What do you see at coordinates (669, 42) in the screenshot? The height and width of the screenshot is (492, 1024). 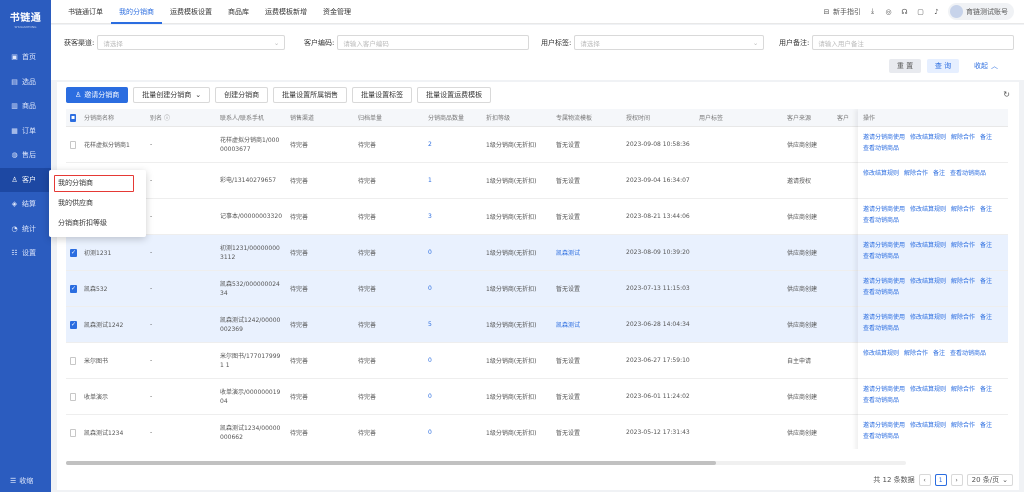 I see `tag-select: 请选择 ⌄` at bounding box center [669, 42].